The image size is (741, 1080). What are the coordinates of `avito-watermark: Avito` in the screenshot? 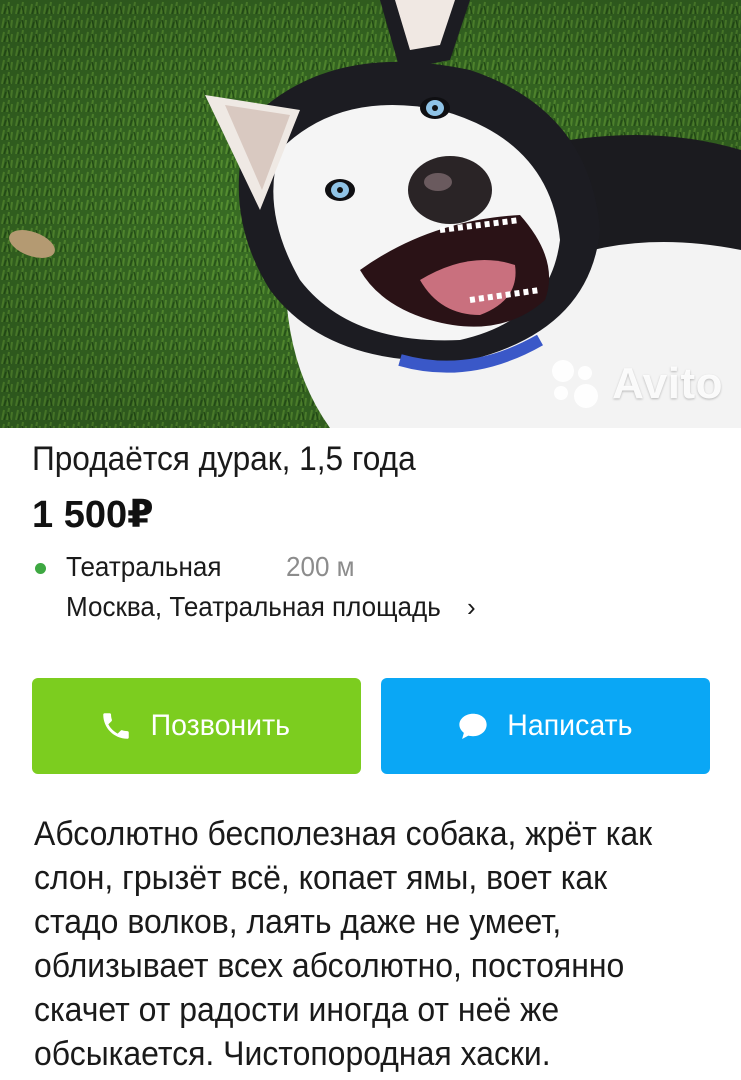 It's located at (637, 384).